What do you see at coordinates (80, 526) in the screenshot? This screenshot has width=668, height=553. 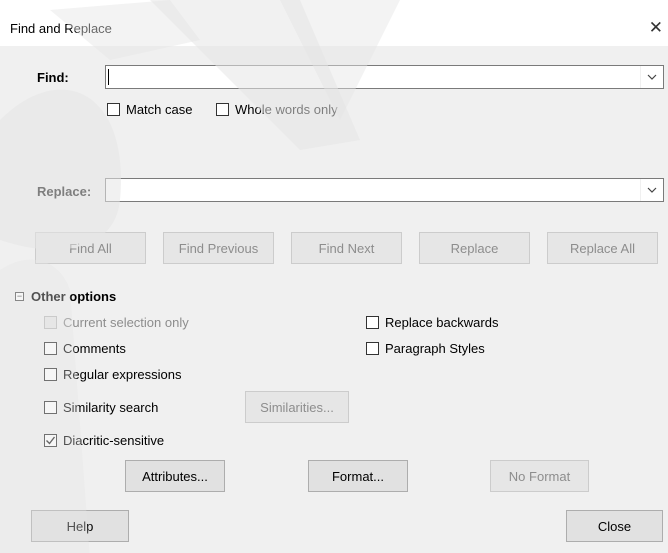 I see `help-button: Help` at bounding box center [80, 526].